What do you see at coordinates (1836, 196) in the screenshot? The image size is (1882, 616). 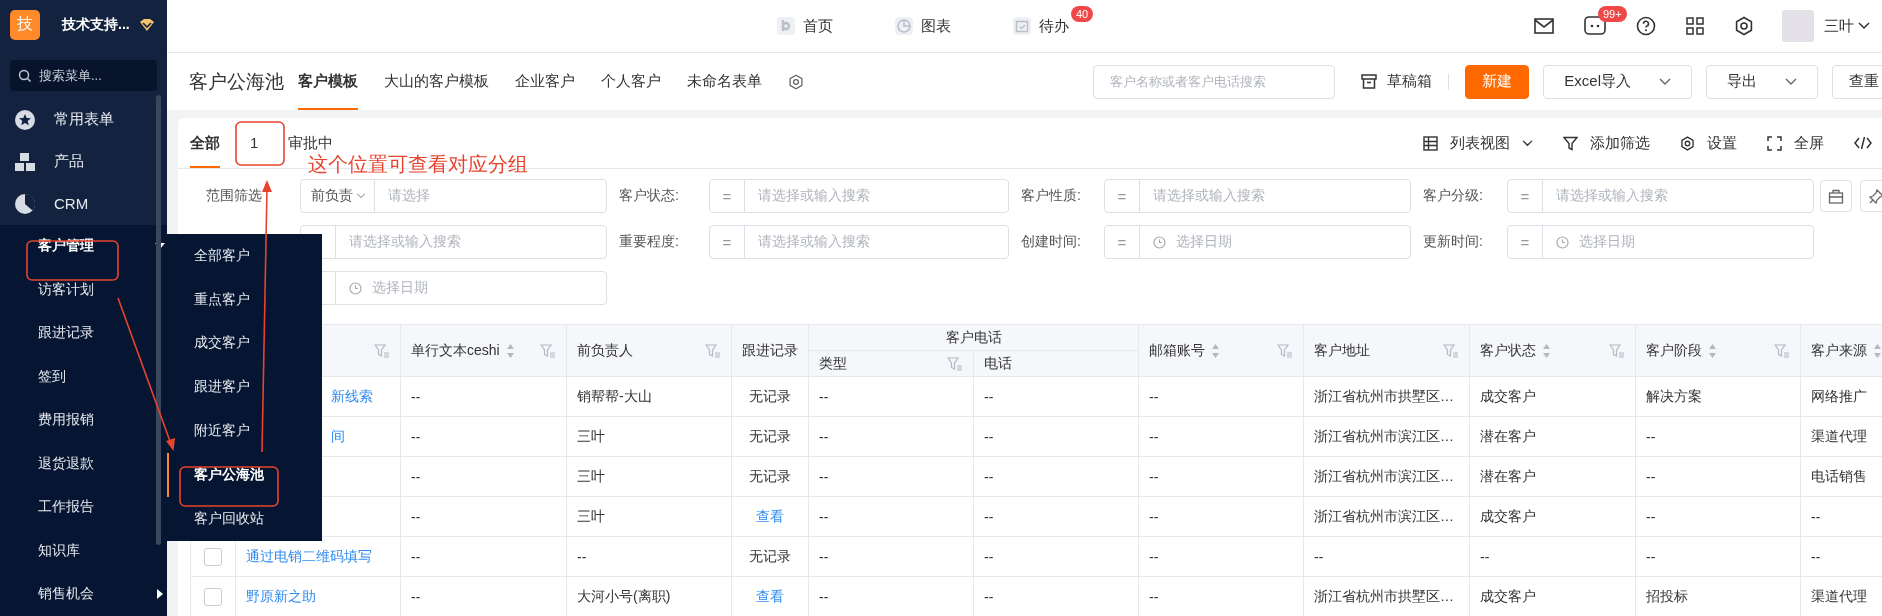 I see `toolbox-button` at bounding box center [1836, 196].